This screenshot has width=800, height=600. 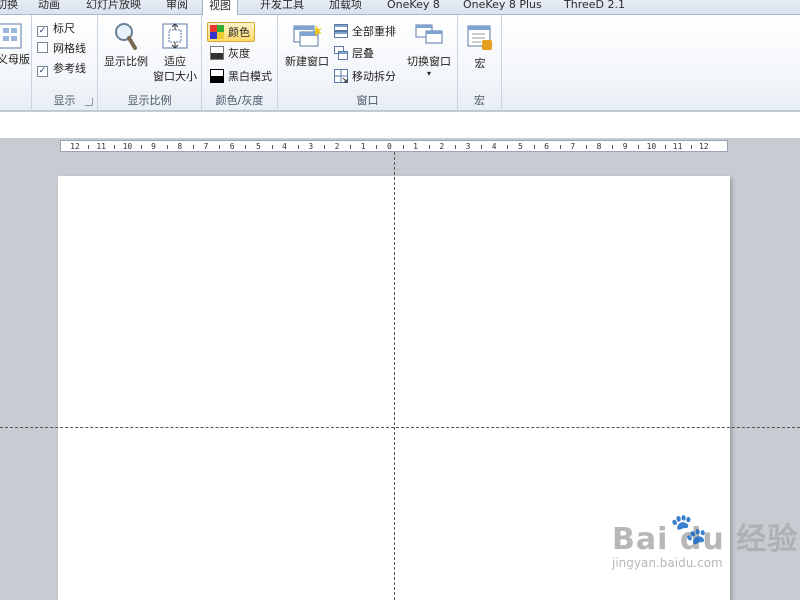 What do you see at coordinates (400, 427) in the screenshot?
I see `horizontal-guide` at bounding box center [400, 427].